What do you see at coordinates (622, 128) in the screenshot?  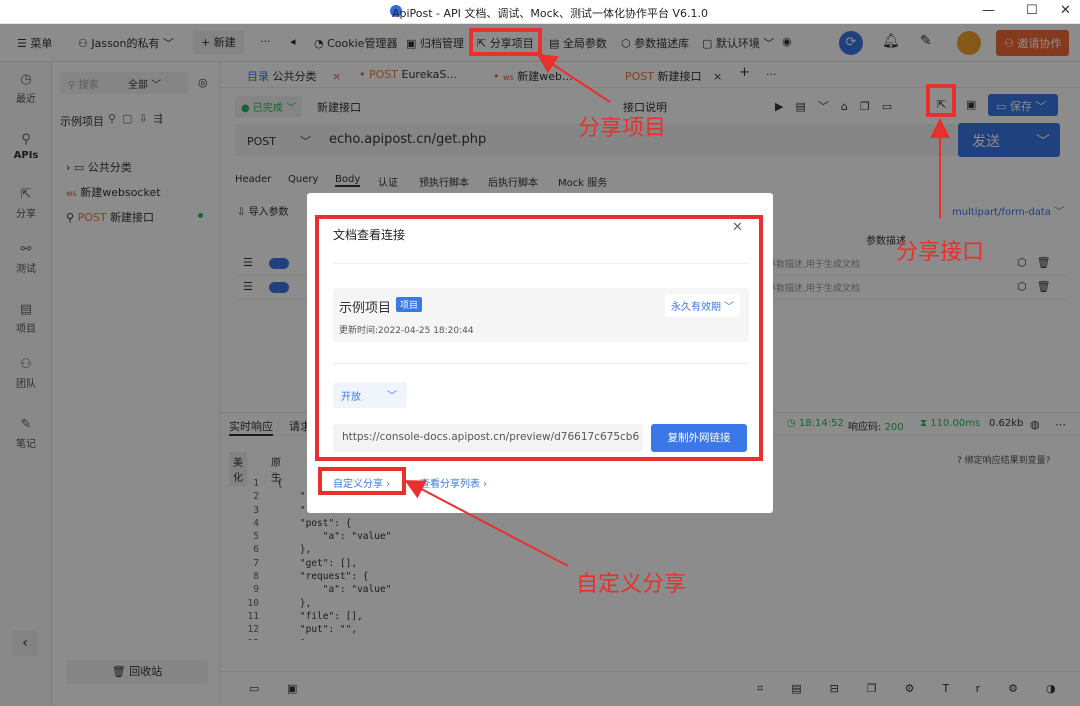 I see `annotation-share-project: 分享项目` at bounding box center [622, 128].